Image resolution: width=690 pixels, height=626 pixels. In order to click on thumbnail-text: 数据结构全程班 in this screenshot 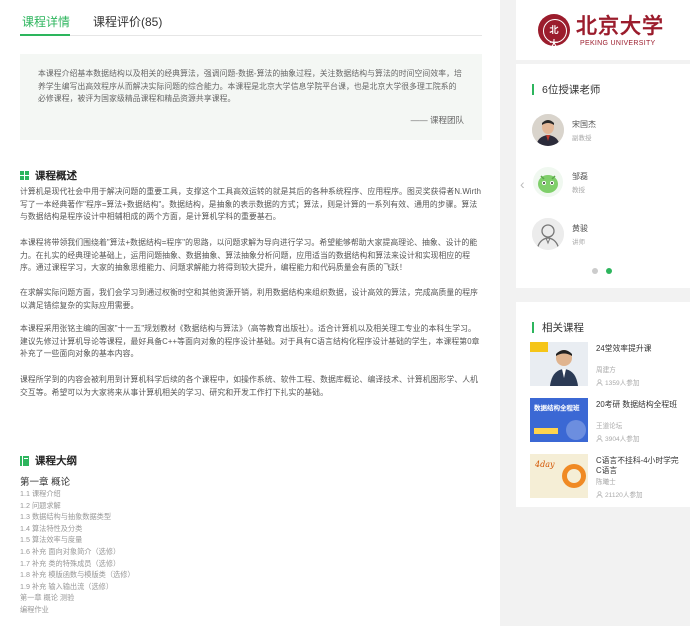, I will do `click(557, 408)`.